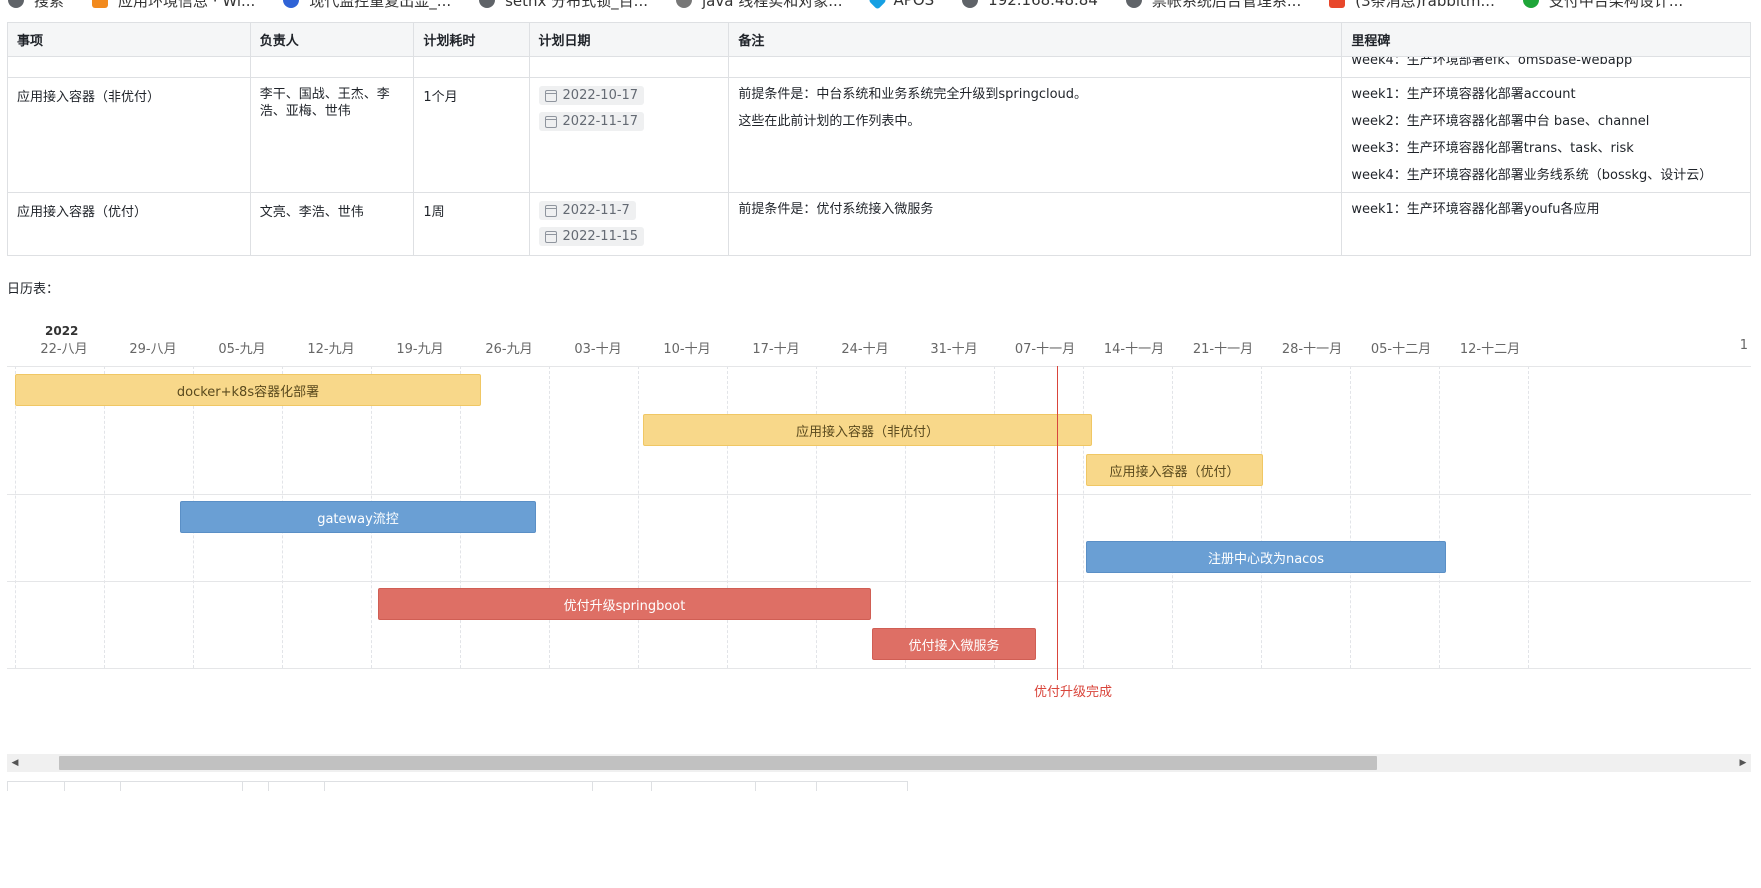 Image resolution: width=1761 pixels, height=888 pixels. Describe the element at coordinates (1035, 224) in the screenshot. I see `notes-cell: 前提条件是：优付系统接入微服务` at that location.